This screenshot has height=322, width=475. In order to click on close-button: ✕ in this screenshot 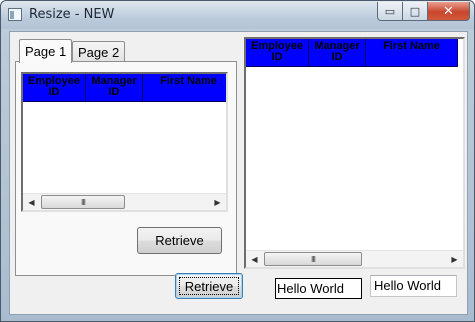, I will do `click(448, 11)`.